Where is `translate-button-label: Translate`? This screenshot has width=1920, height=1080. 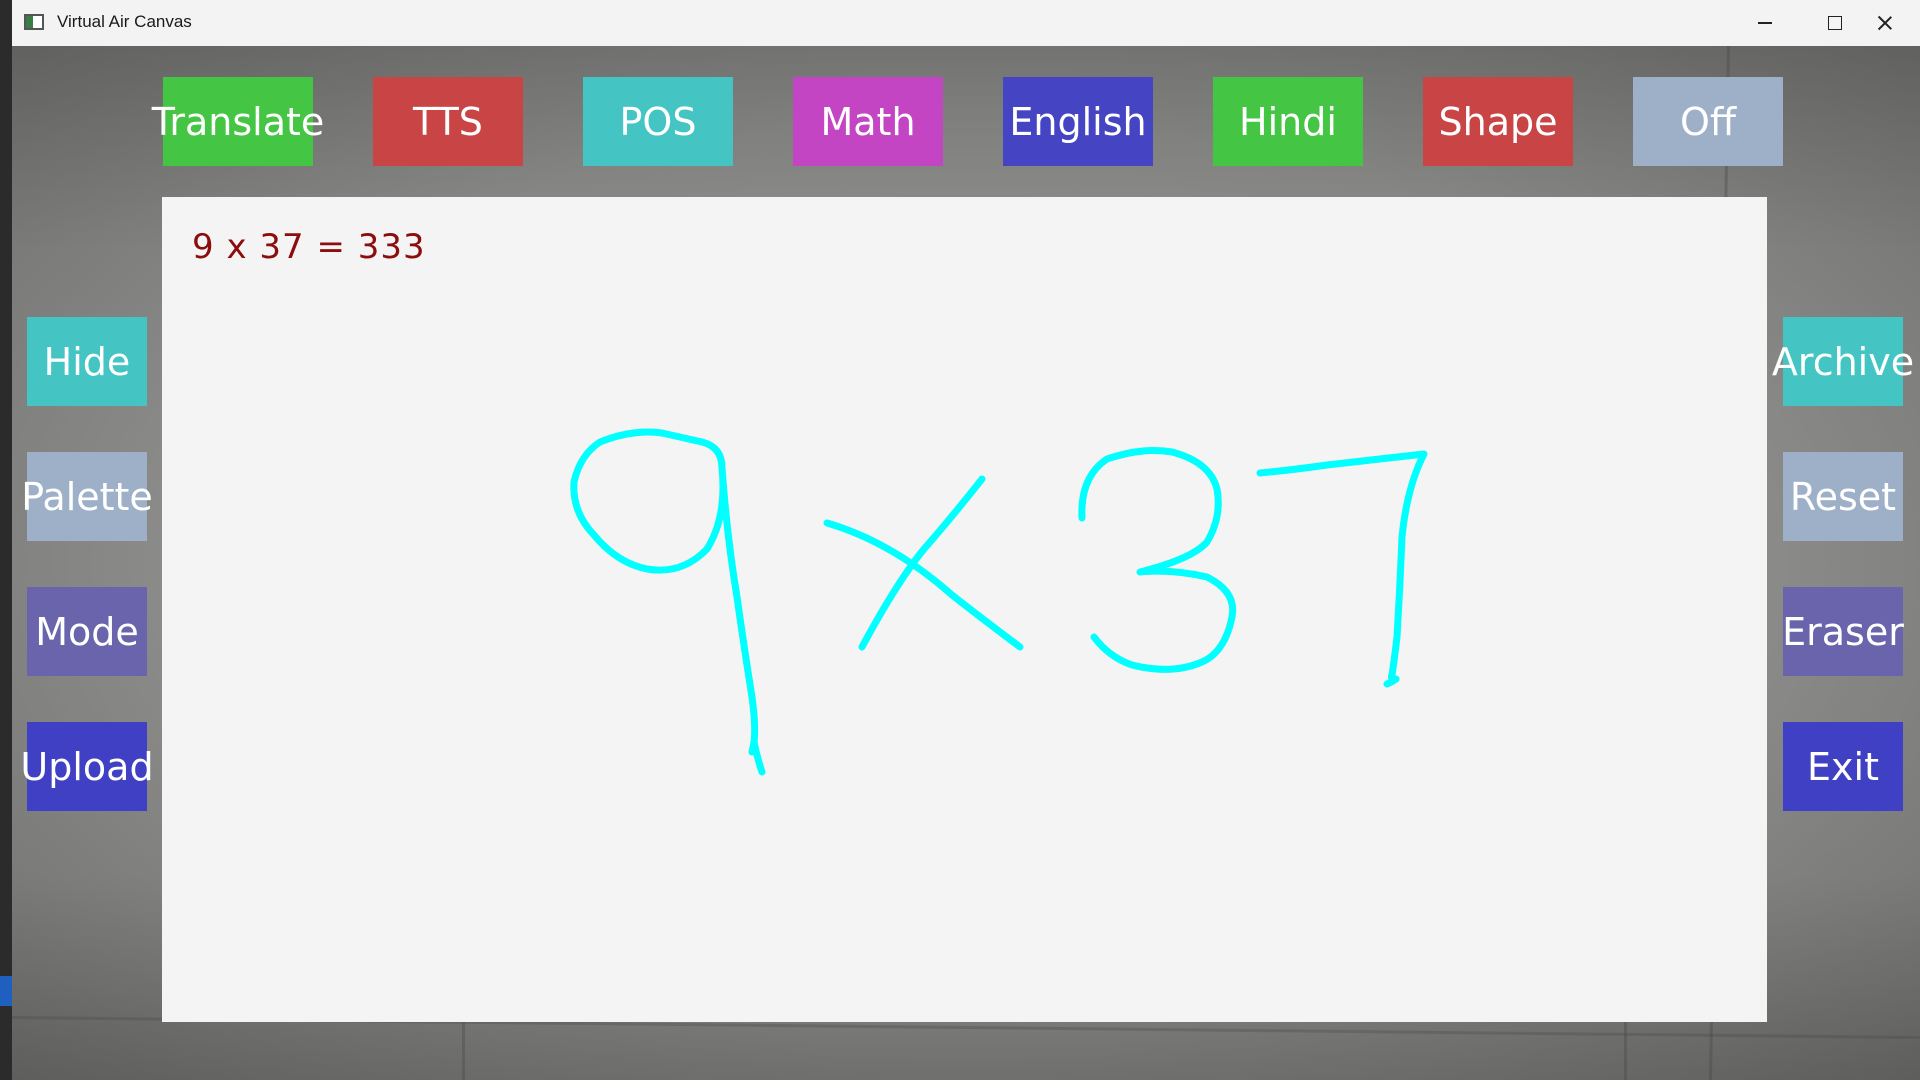 translate-button-label: Translate is located at coordinates (238, 121).